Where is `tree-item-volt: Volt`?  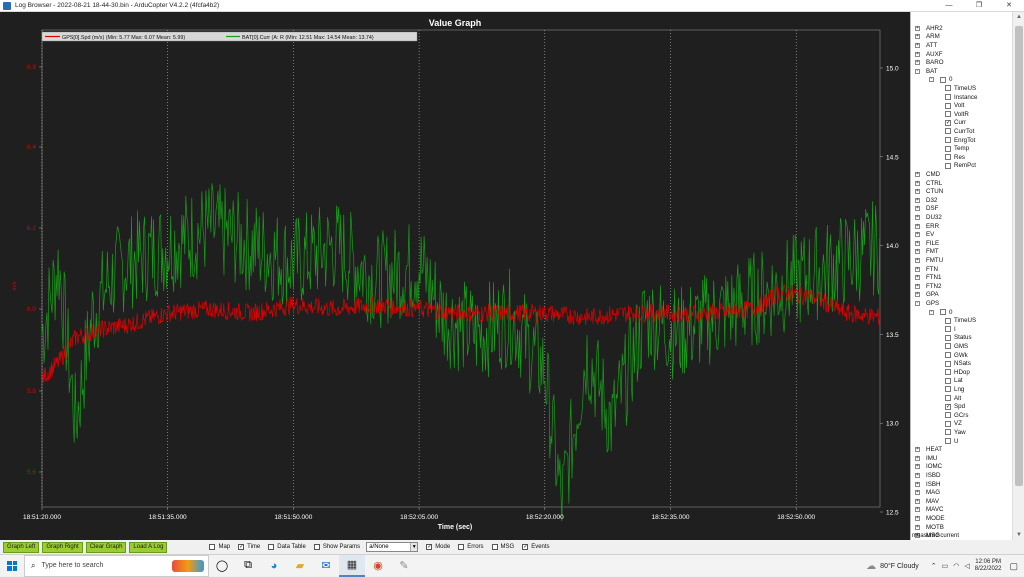
tree-item-volt: Volt is located at coordinates (954, 105).